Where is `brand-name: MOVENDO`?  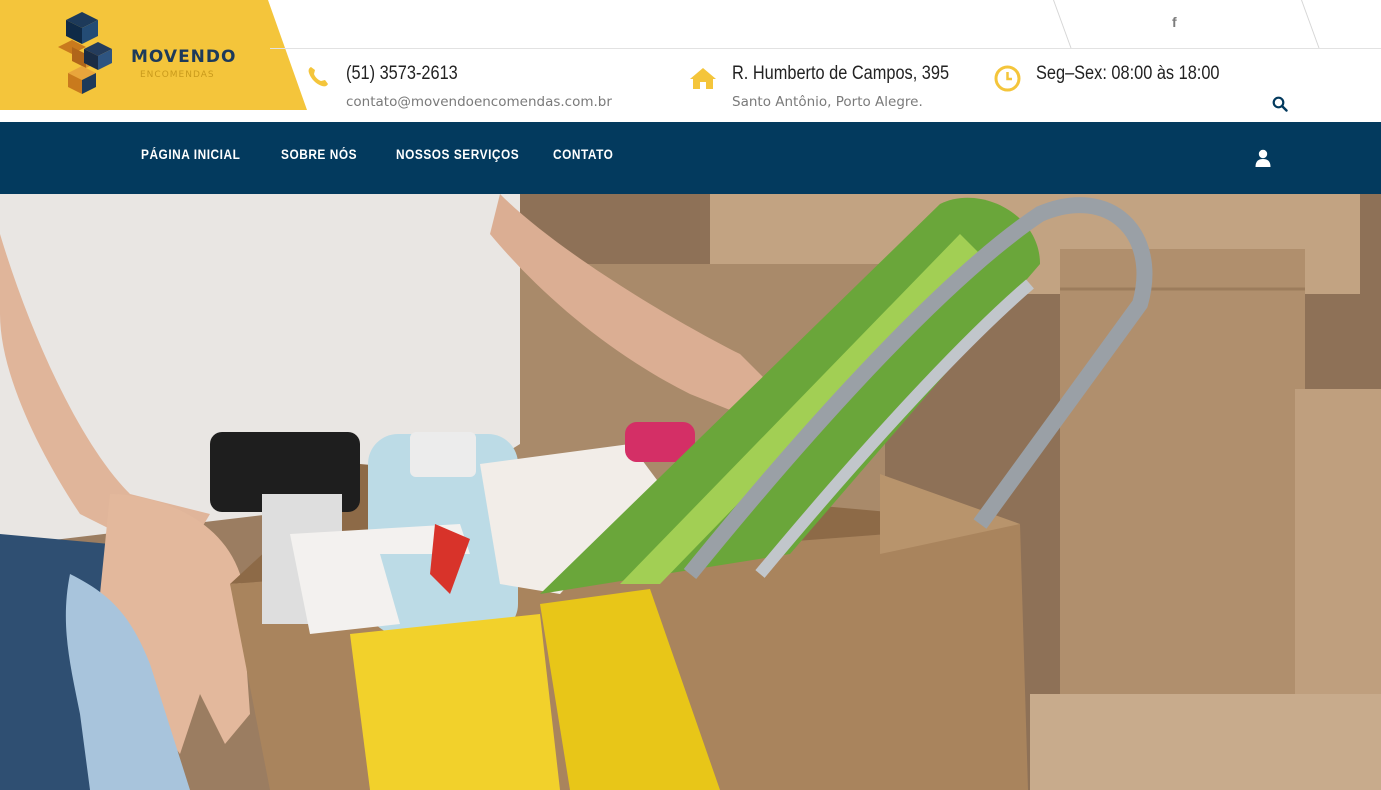
brand-name: MOVENDO is located at coordinates (183, 57).